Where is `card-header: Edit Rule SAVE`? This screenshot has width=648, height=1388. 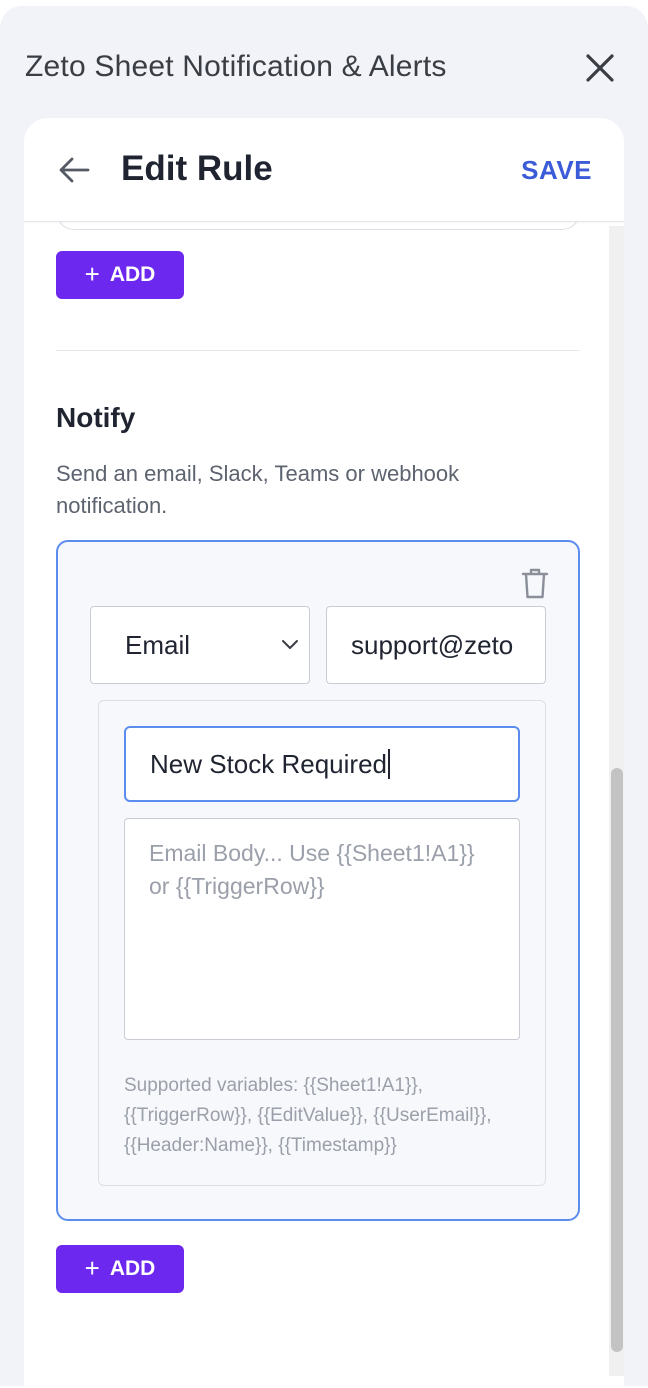
card-header: Edit Rule SAVE is located at coordinates (324, 170).